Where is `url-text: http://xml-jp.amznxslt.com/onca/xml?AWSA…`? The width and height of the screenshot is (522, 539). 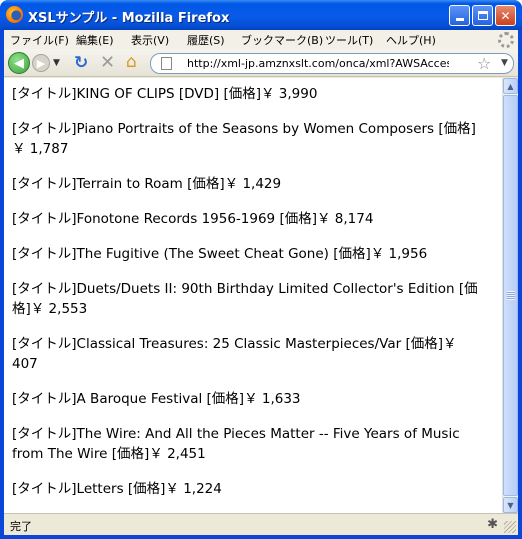
url-text: http://xml-jp.amznxslt.com/onca/xml?AWSA… is located at coordinates (318, 63).